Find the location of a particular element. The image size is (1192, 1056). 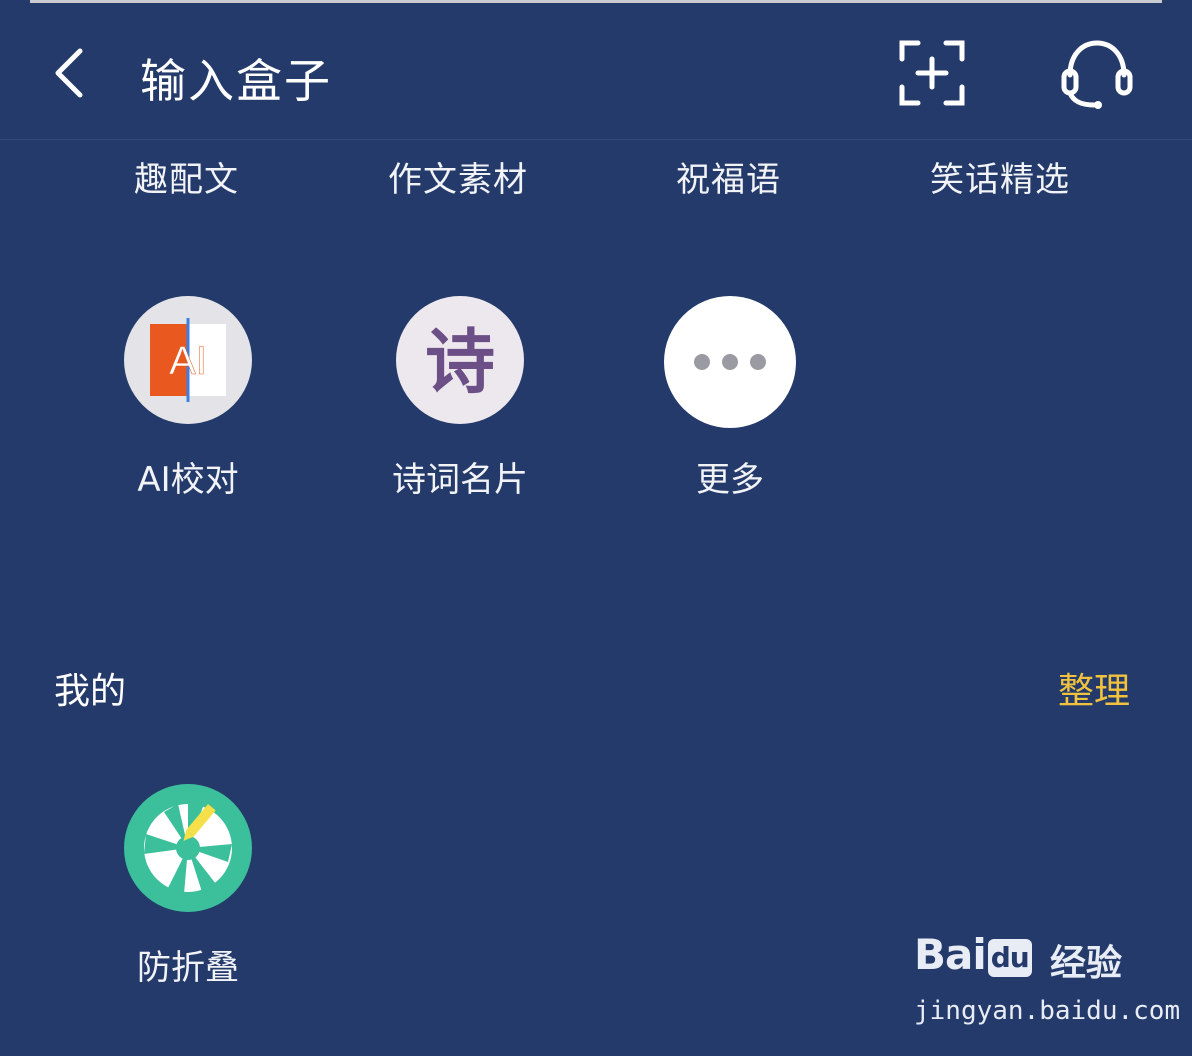

tool-poem-card: 诗 诗词名片 is located at coordinates (460, 398).